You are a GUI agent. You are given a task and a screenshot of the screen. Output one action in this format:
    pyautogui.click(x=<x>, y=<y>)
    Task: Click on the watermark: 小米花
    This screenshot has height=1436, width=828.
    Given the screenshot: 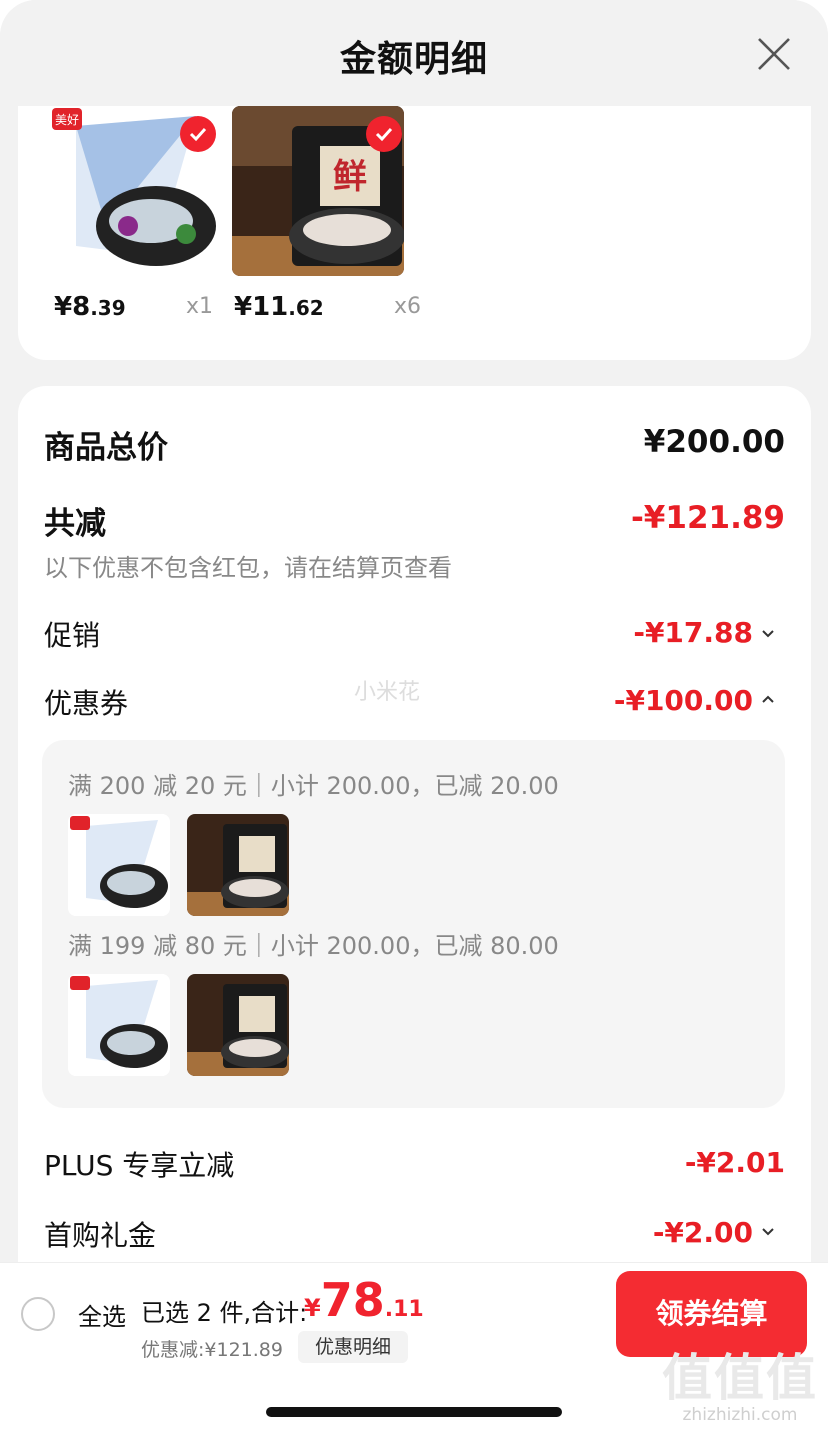 What is the action you would take?
    pyautogui.click(x=387, y=692)
    